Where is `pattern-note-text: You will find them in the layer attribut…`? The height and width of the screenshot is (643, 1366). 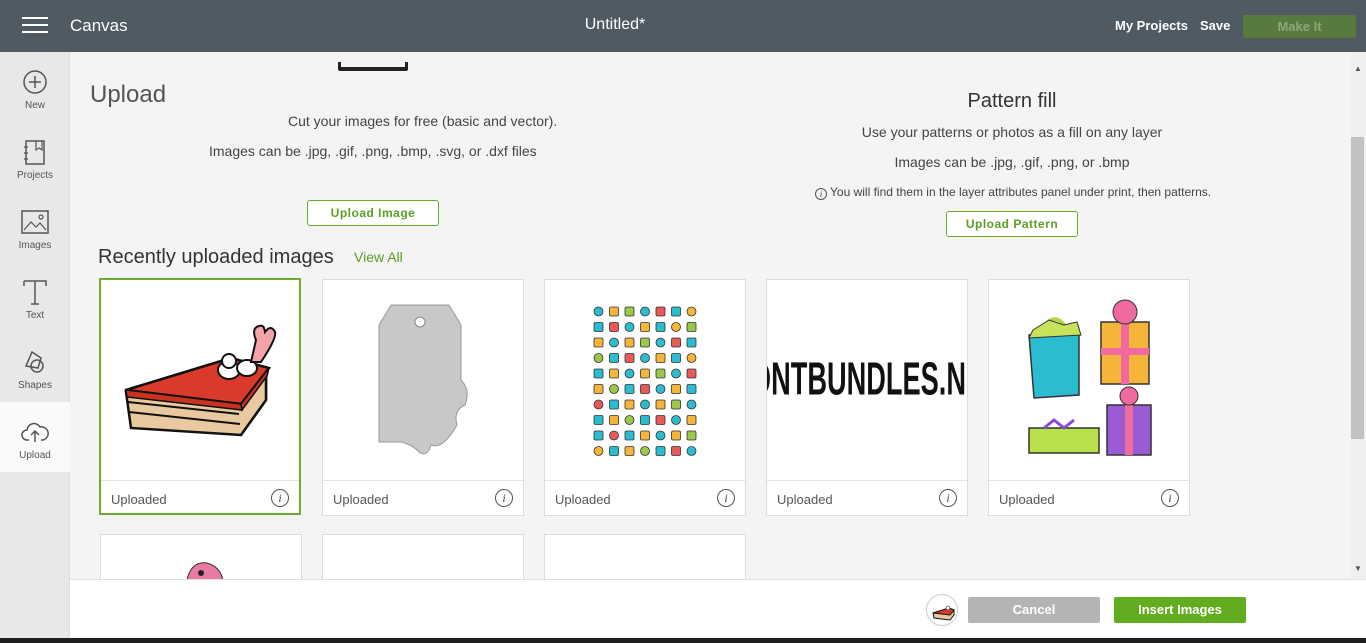
pattern-note-text: You will find them in the layer attribut… is located at coordinates (1021, 192).